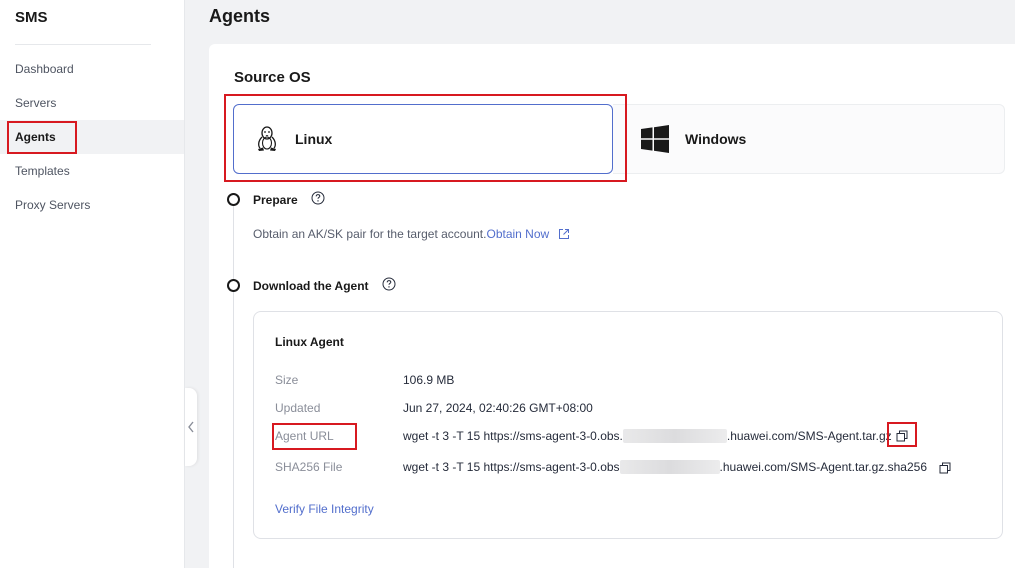 The width and height of the screenshot is (1015, 568). Describe the element at coordinates (311, 286) in the screenshot. I see `step-title-download: Download the Agent` at that location.